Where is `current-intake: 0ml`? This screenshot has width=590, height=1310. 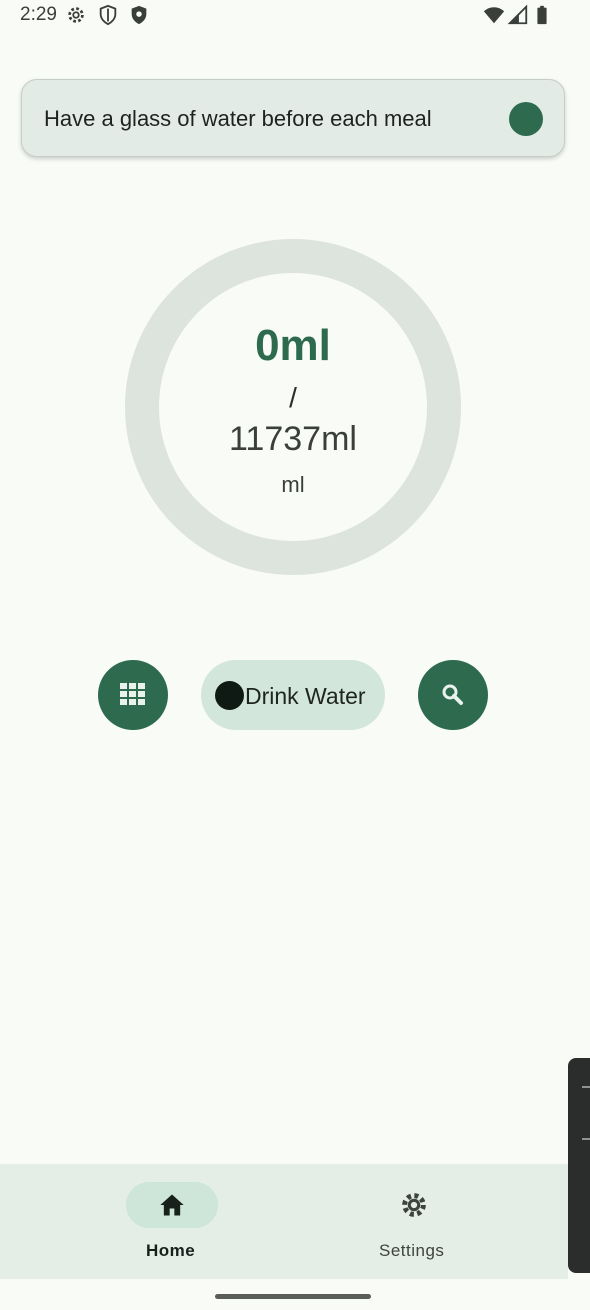 current-intake: 0ml is located at coordinates (293, 345).